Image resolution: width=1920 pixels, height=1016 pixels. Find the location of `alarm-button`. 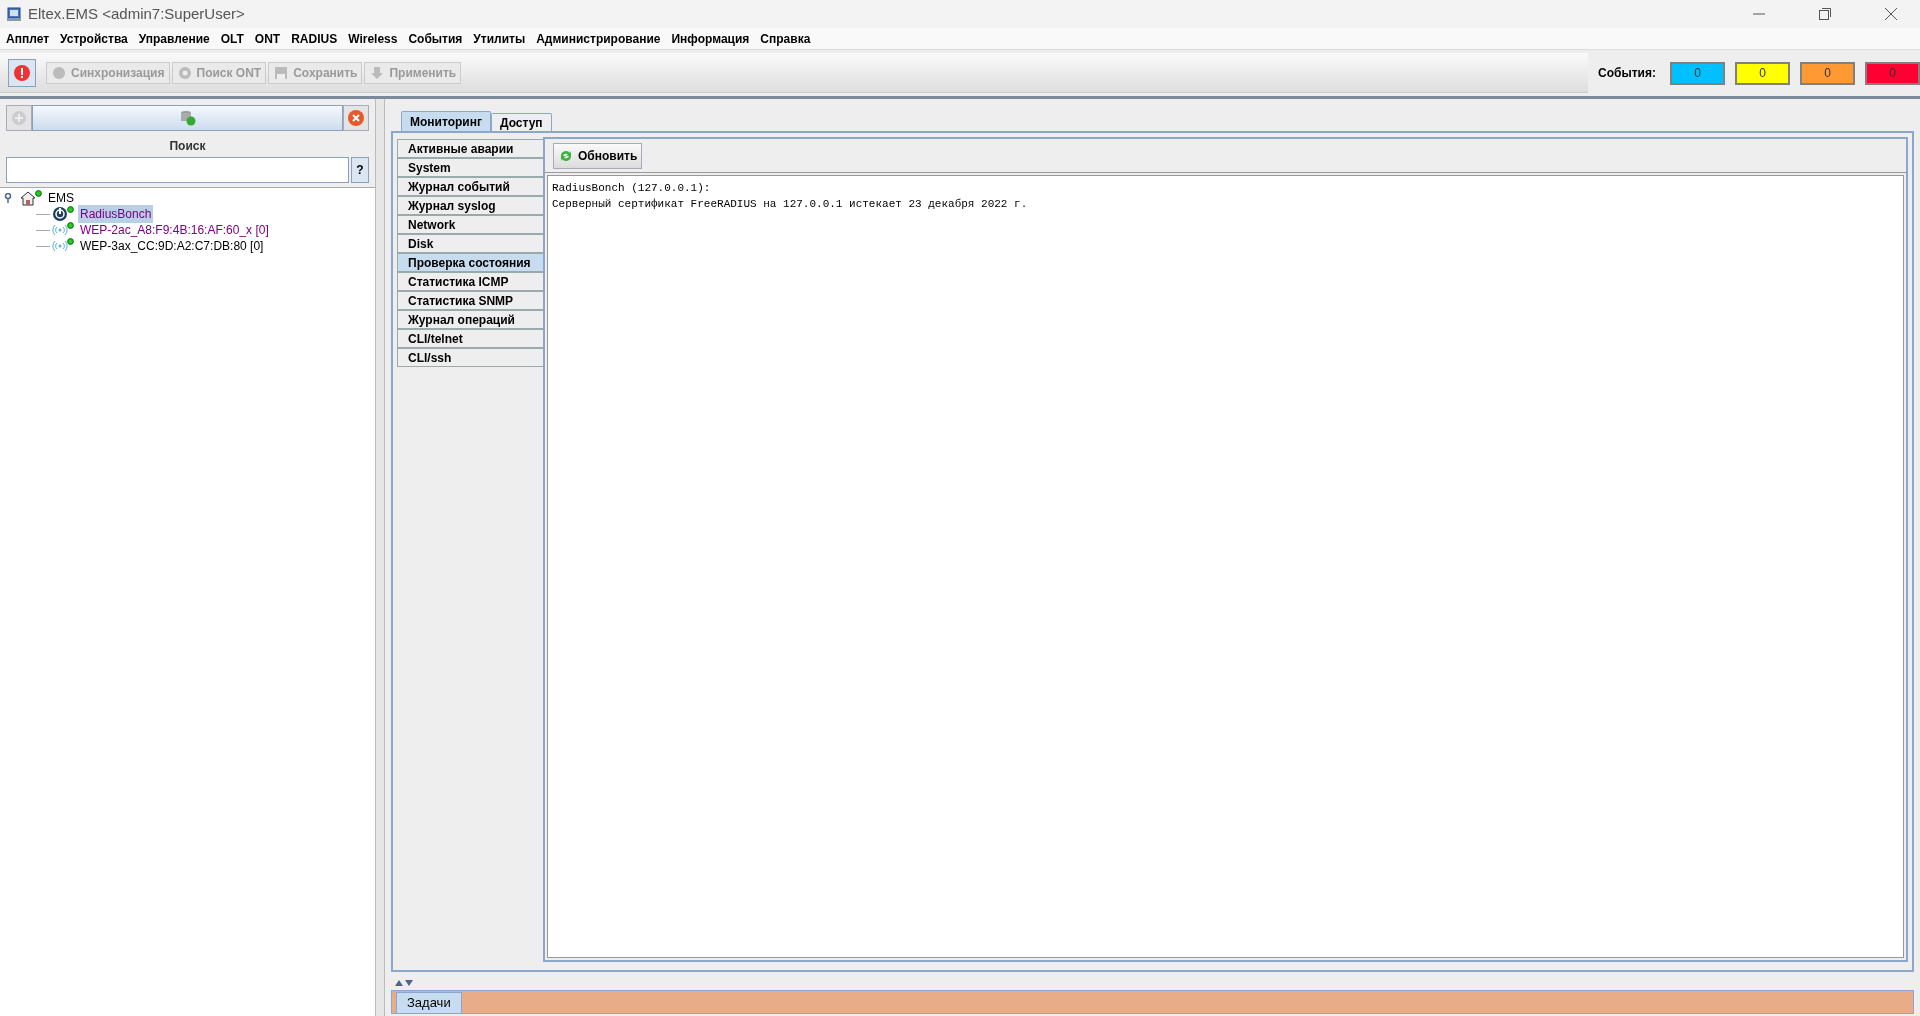

alarm-button is located at coordinates (22, 72).